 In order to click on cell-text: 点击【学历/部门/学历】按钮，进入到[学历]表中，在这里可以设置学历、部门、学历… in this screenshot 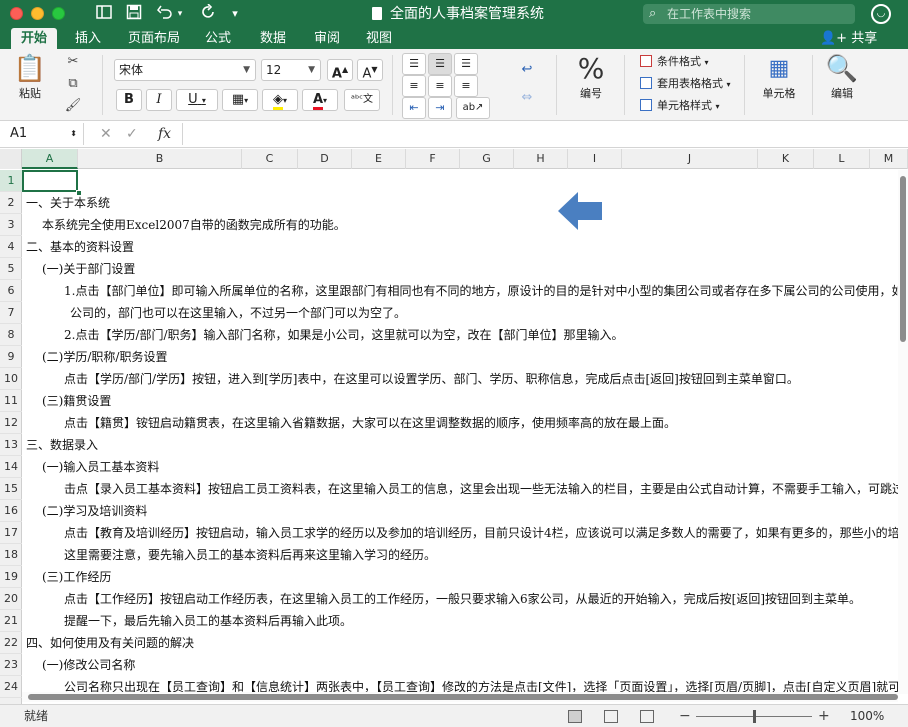, I will do `click(431, 379)`.